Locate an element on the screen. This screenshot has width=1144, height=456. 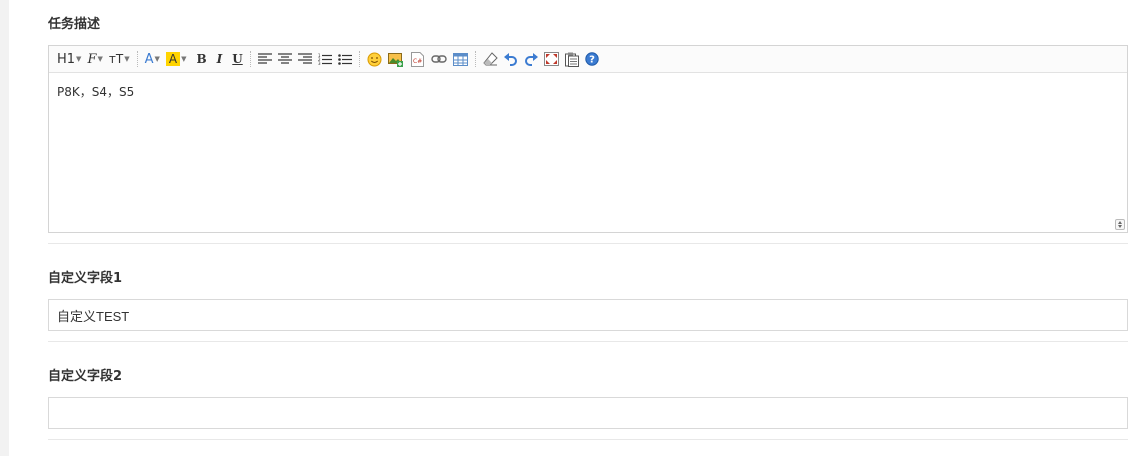
align-center-icon is located at coordinates (284, 58).